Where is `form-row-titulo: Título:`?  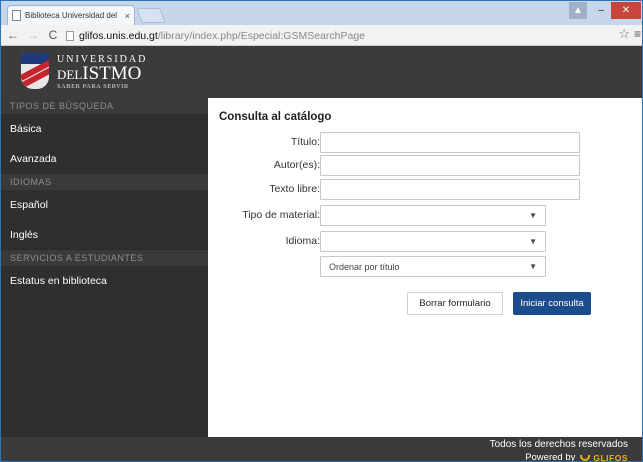 form-row-titulo: Título: is located at coordinates (425, 143).